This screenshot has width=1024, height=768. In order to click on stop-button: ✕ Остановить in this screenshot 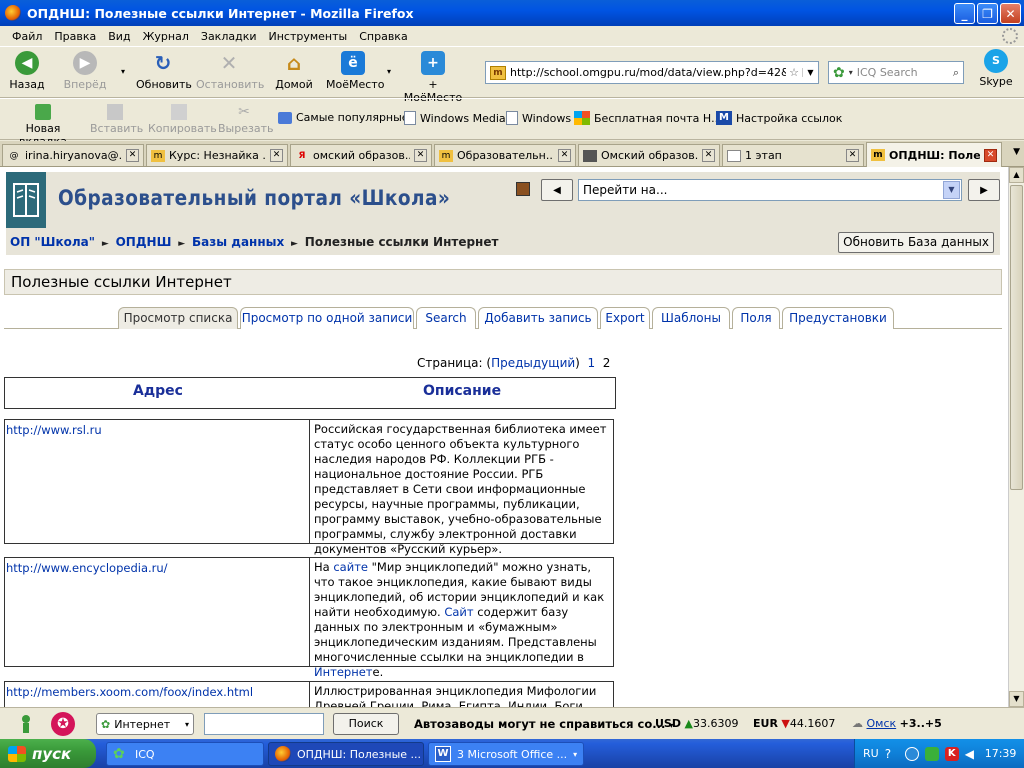, I will do `click(230, 71)`.